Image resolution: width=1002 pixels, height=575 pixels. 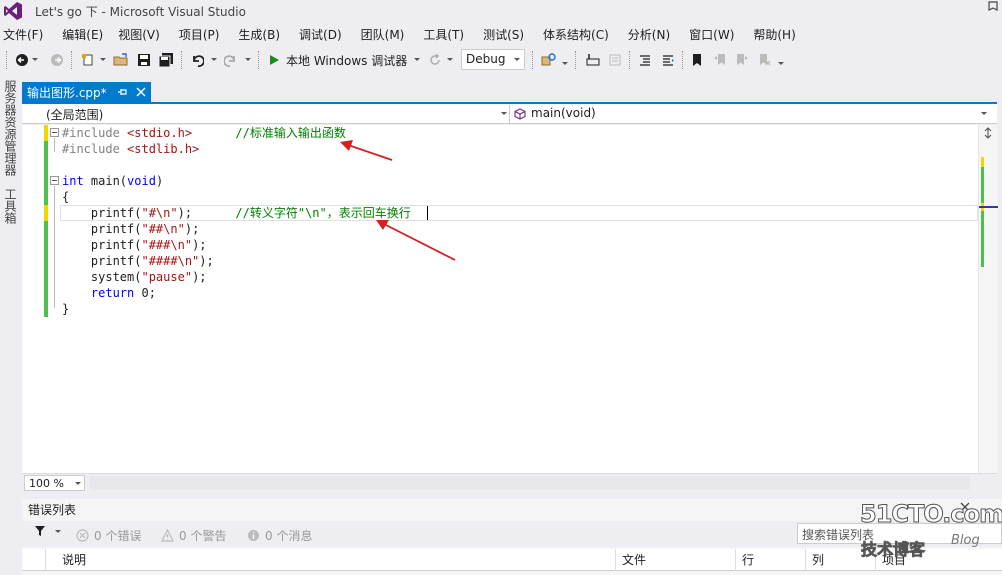 What do you see at coordinates (676, 560) in the screenshot?
I see `column-header-file: 文件` at bounding box center [676, 560].